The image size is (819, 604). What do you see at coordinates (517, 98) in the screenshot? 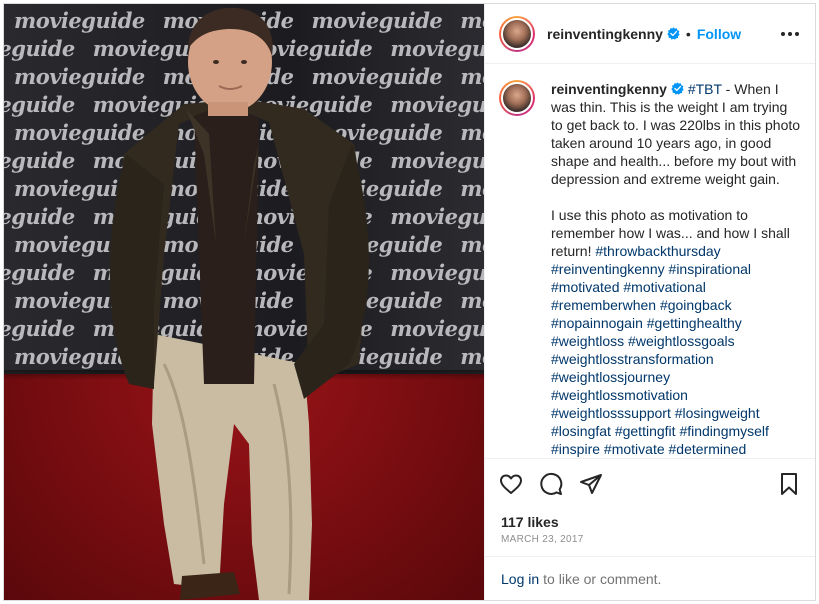
I see `caption-avatar` at bounding box center [517, 98].